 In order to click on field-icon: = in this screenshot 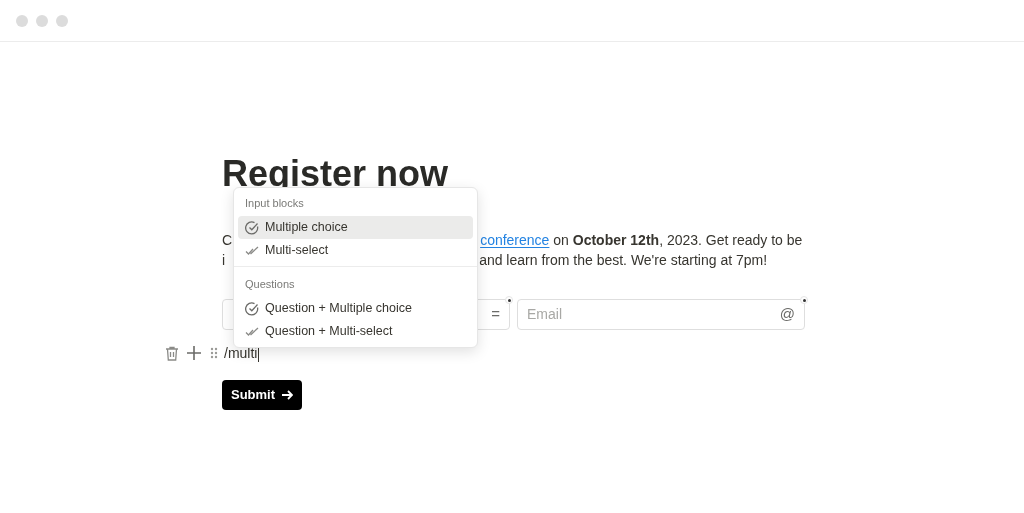, I will do `click(495, 314)`.